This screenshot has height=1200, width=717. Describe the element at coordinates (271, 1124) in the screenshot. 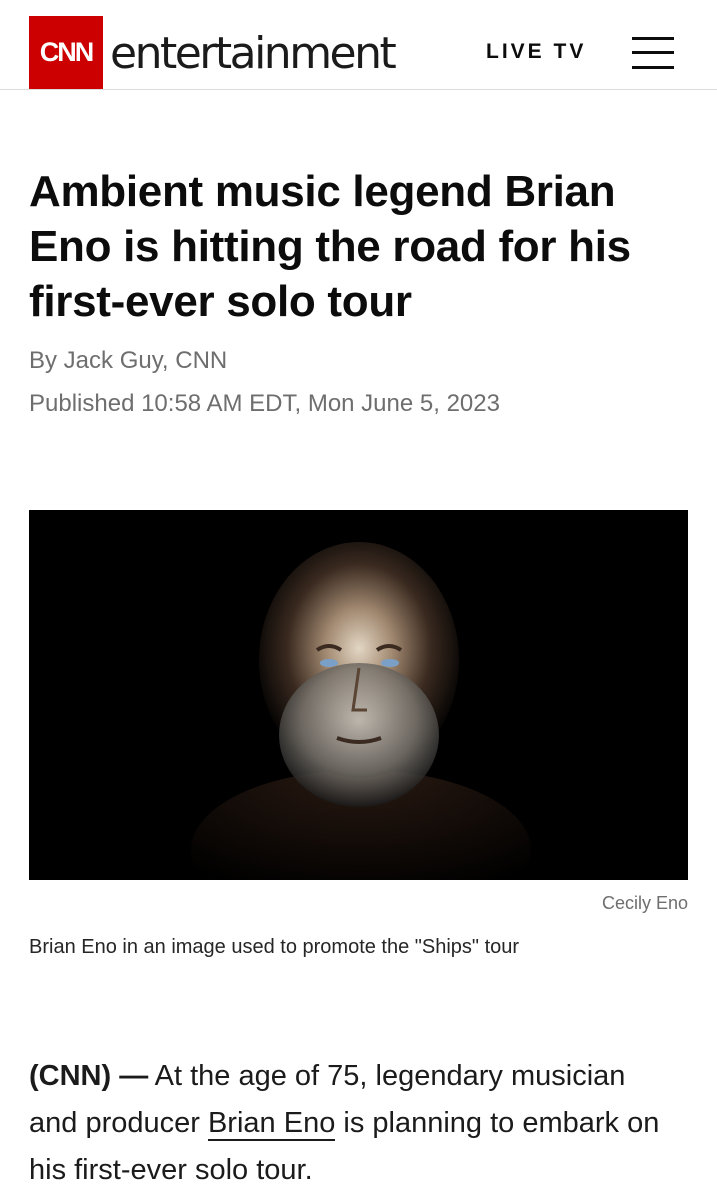

I see `brian-eno-link: Brian Eno` at that location.